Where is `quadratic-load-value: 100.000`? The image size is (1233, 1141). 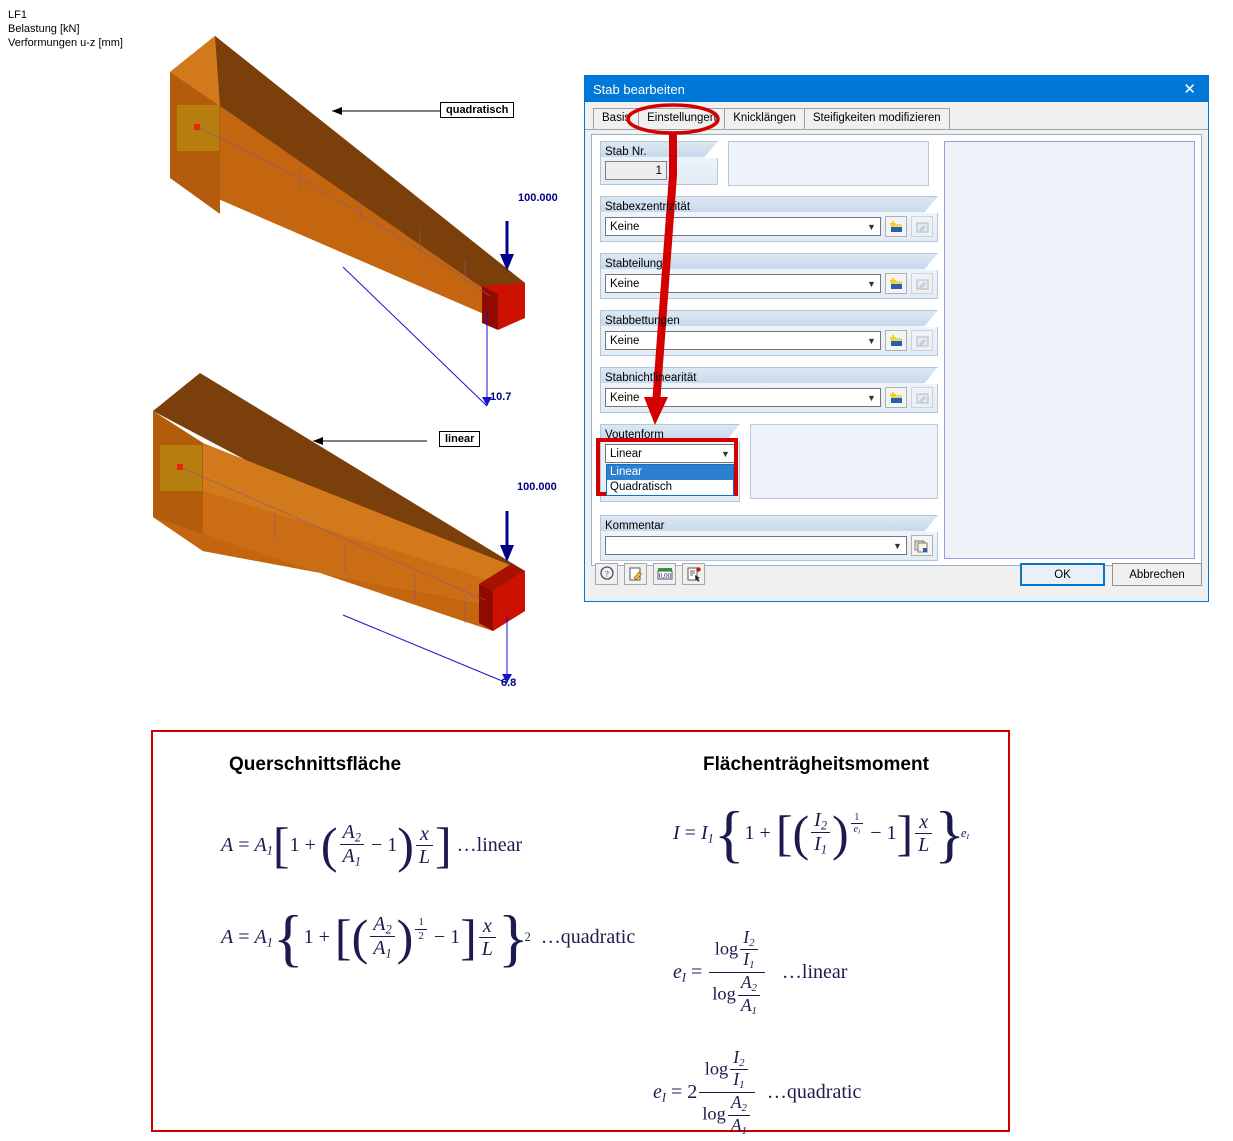 quadratic-load-value: 100.000 is located at coordinates (538, 198).